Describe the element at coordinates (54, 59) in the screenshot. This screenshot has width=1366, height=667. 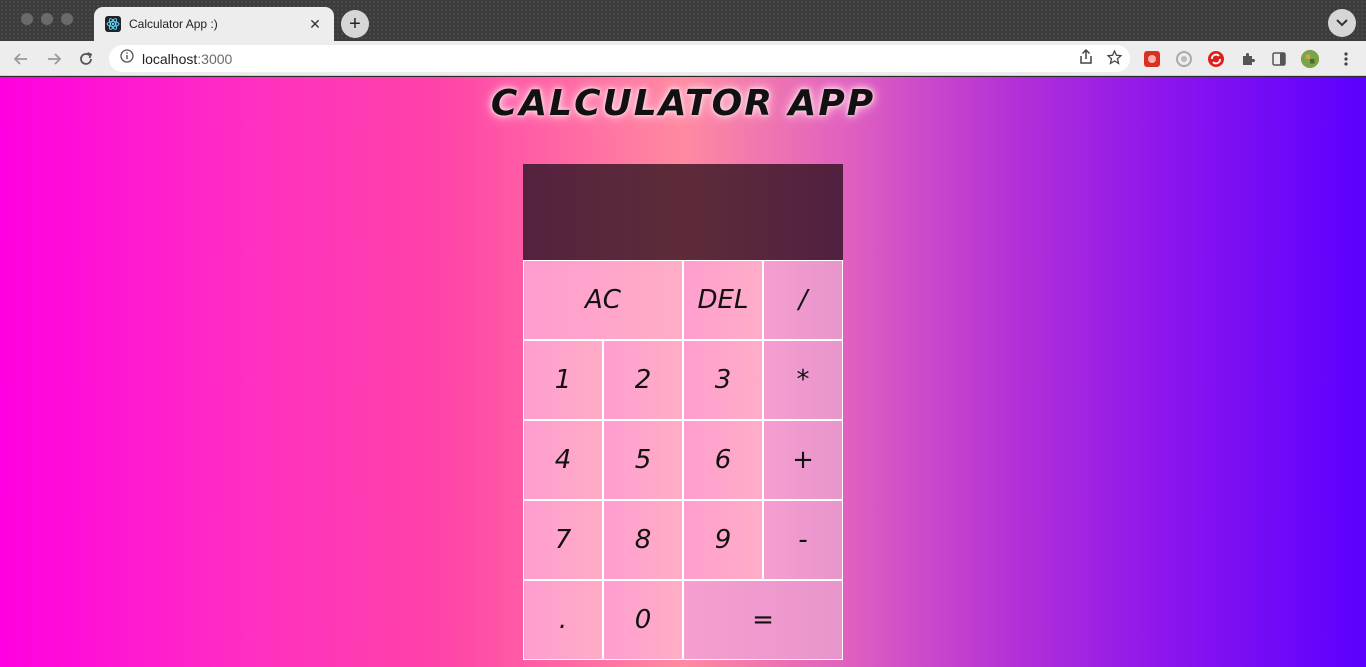
I see `forward-arrow-icon` at that location.